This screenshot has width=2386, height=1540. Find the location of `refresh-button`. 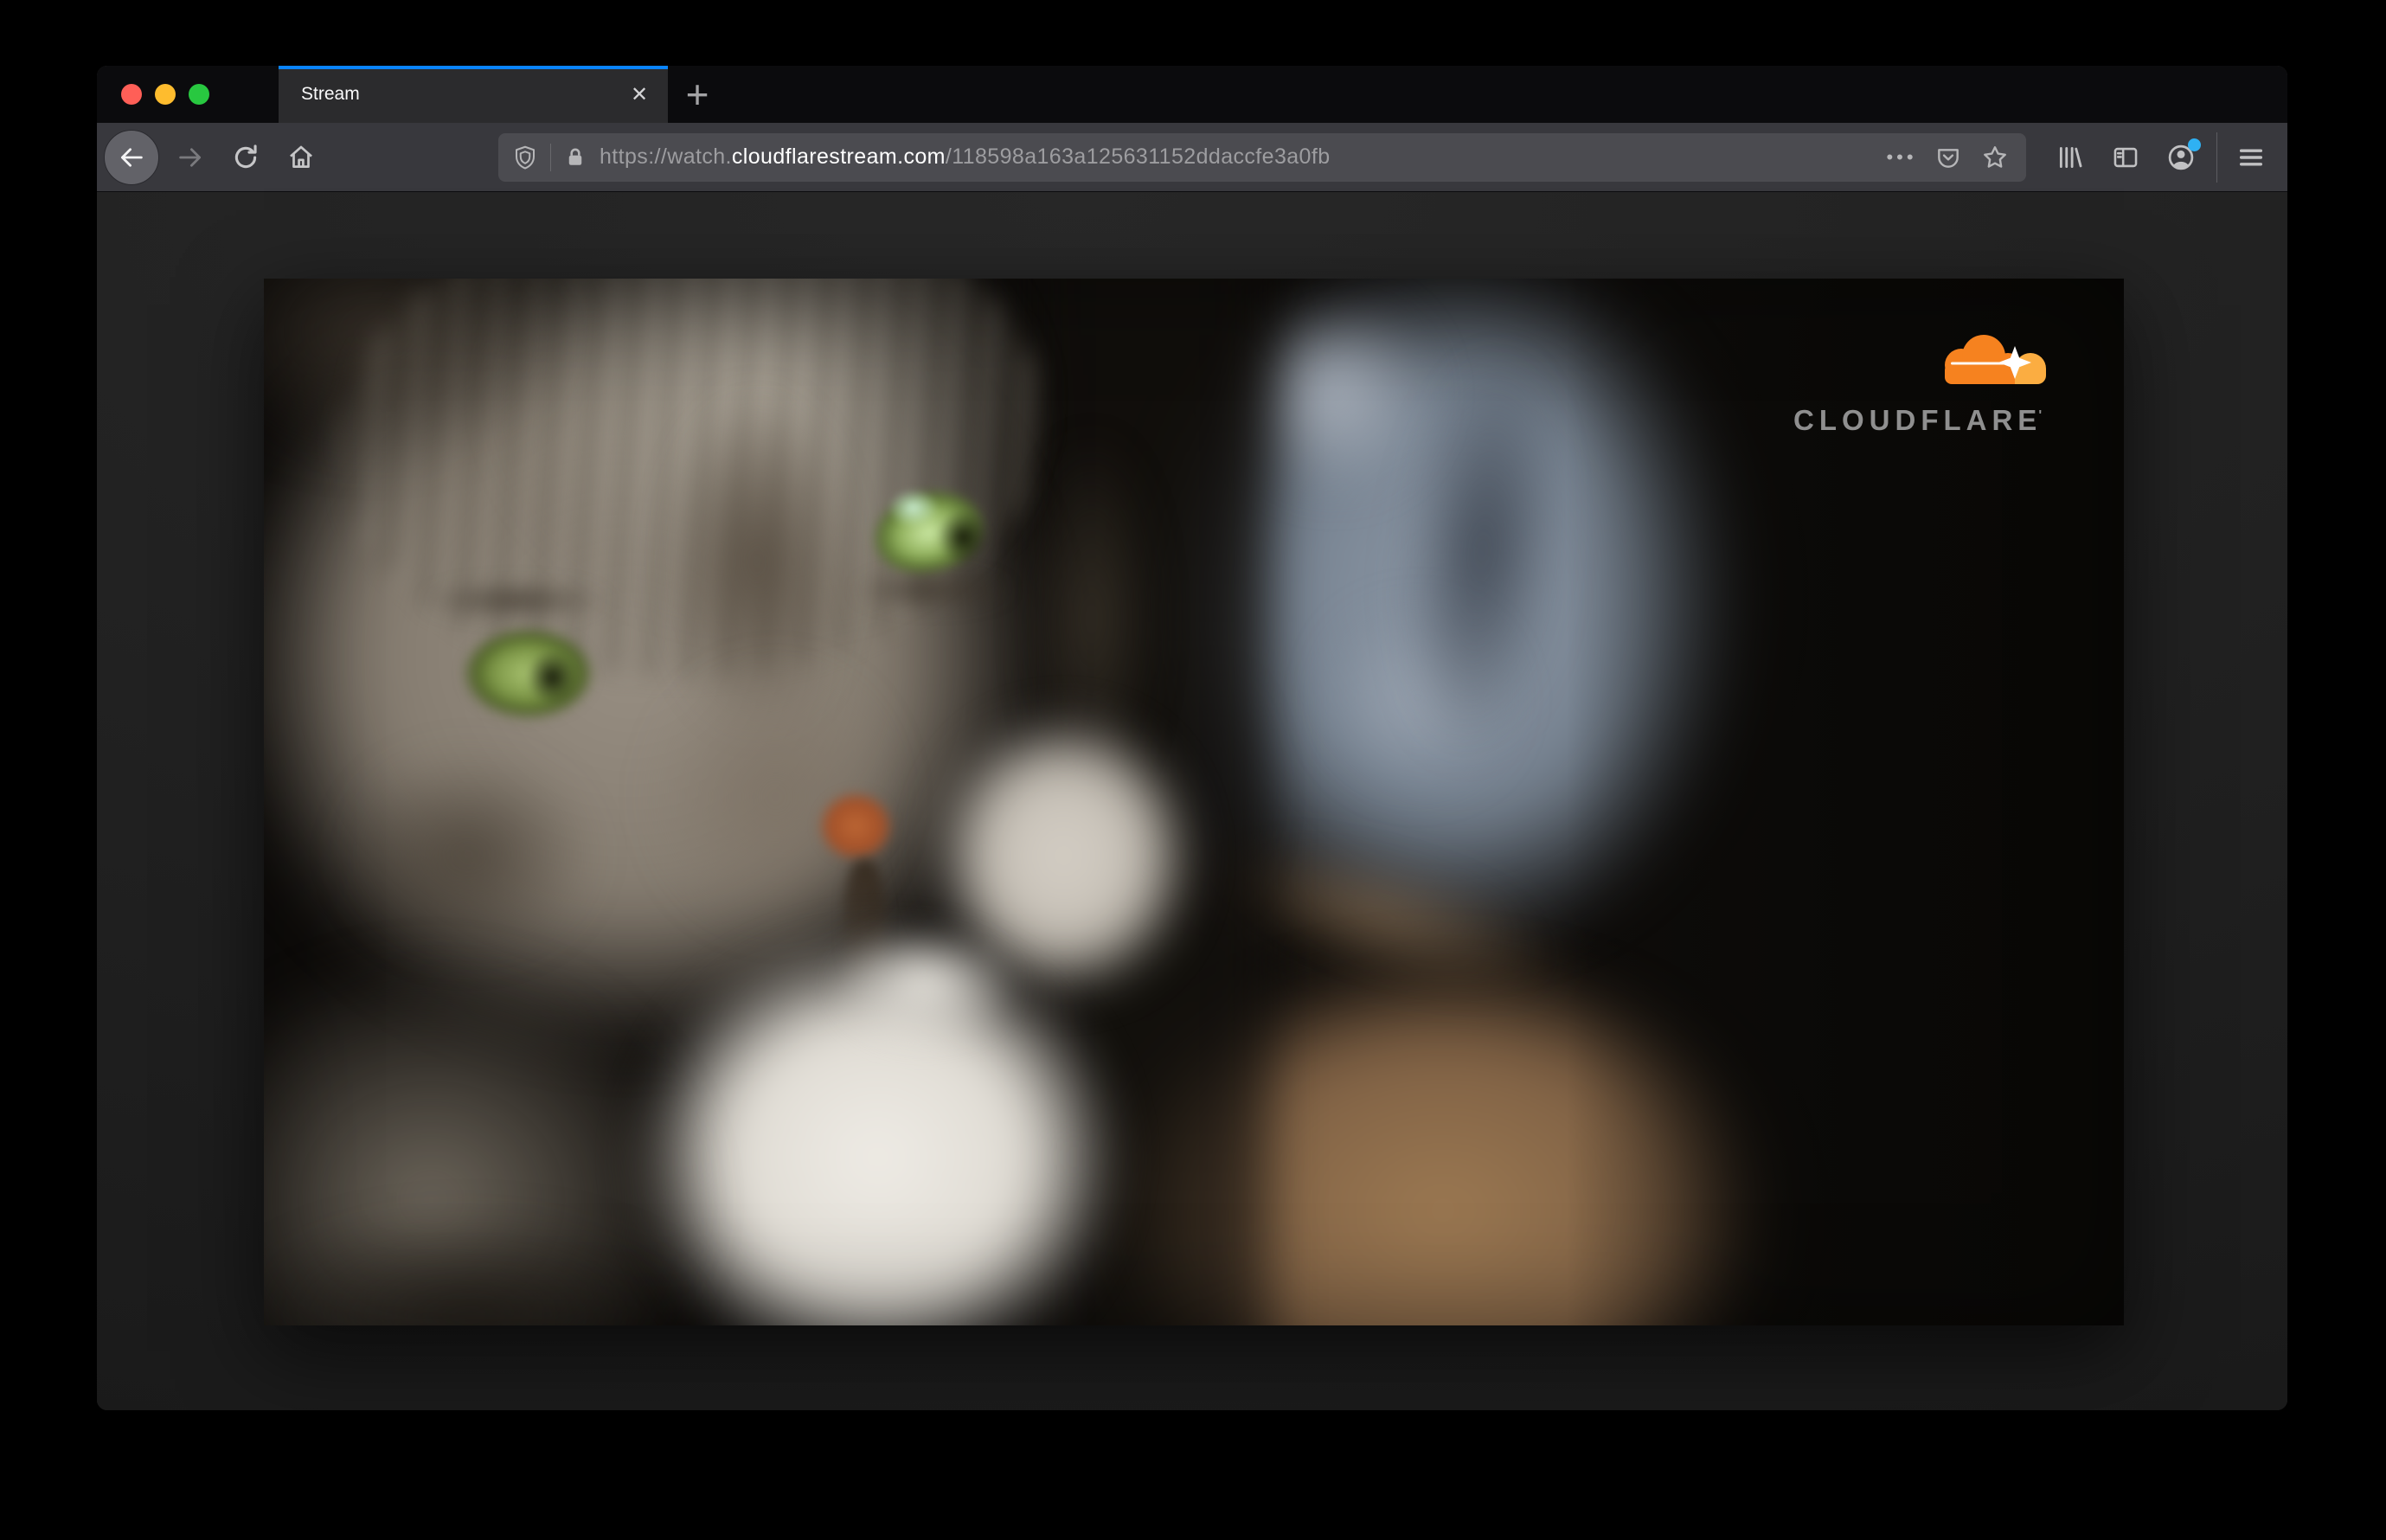

refresh-button is located at coordinates (245, 157).